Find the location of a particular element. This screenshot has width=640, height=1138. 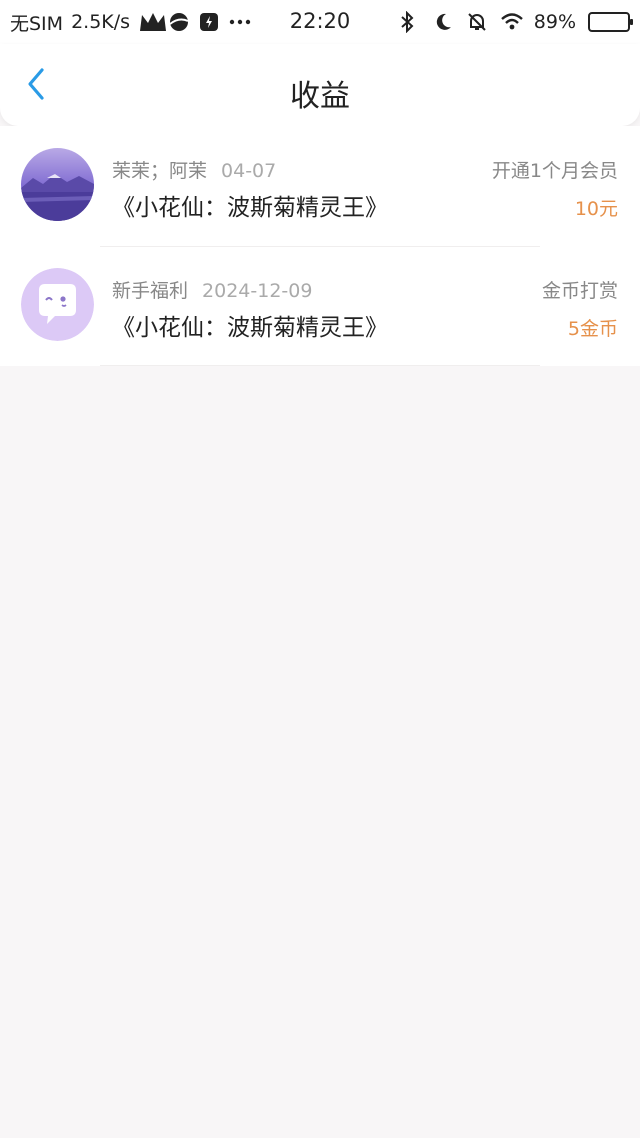

source-name: 新手福利 is located at coordinates (150, 291).